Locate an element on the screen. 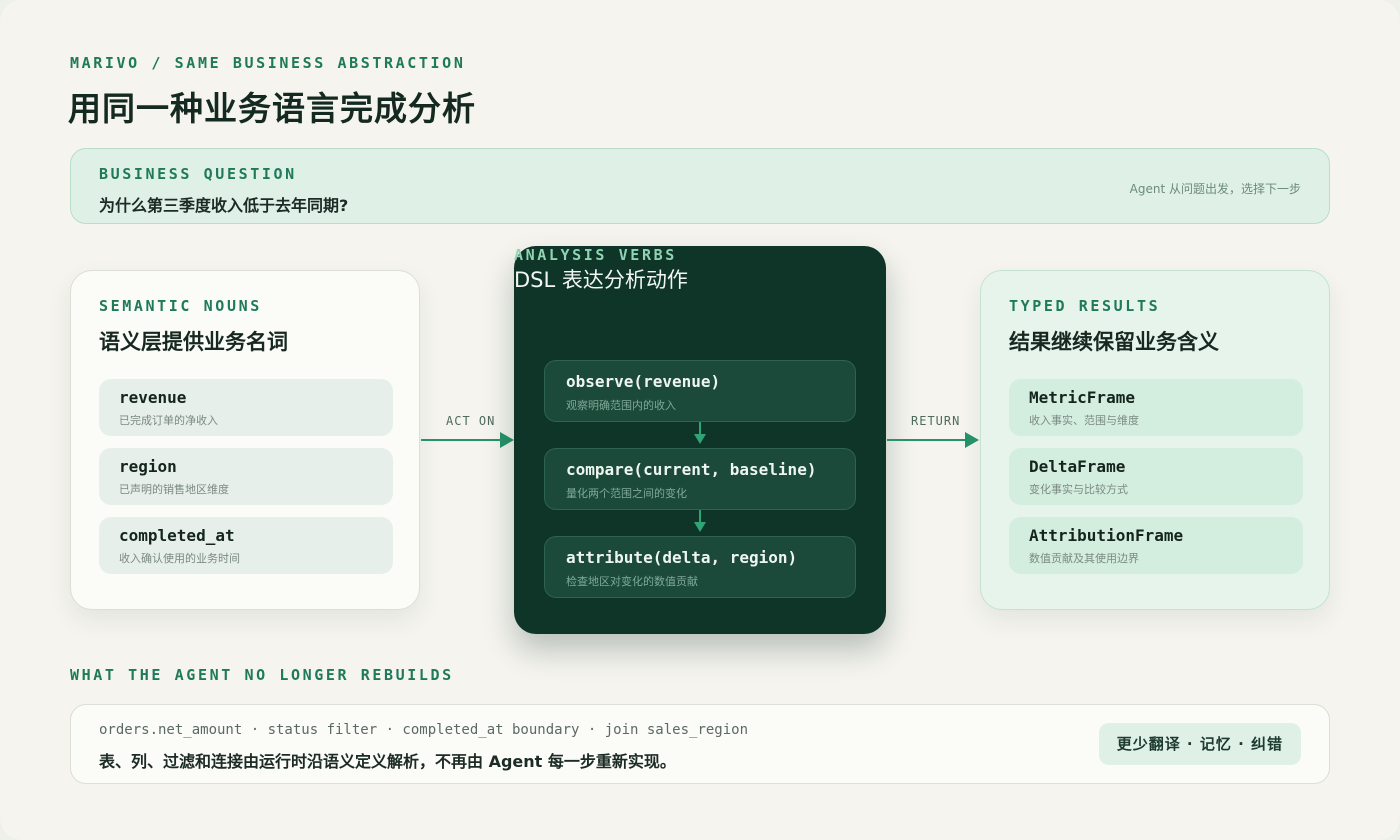  return-arrow-head-icon is located at coordinates (972, 440).